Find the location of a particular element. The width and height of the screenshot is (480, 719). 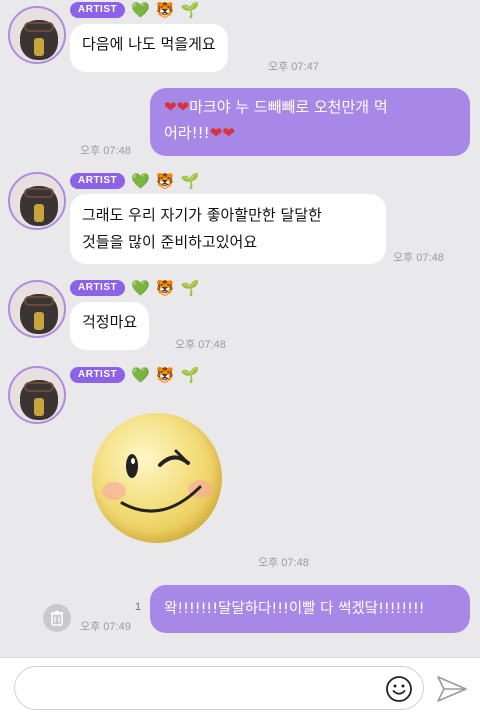

message-text: 왁!!!!!!!달달하다!!!이빨 다 썩겠닼!!!!!!!! is located at coordinates (294, 609).